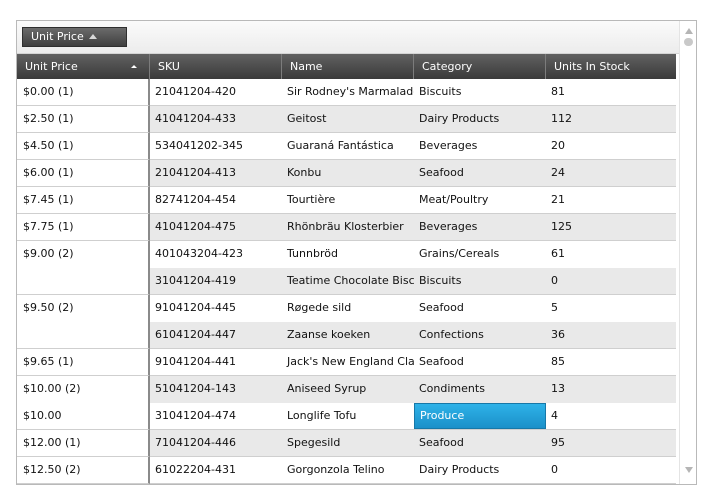 The image size is (715, 500). I want to click on cell-units-in-stock: 125, so click(611, 227).